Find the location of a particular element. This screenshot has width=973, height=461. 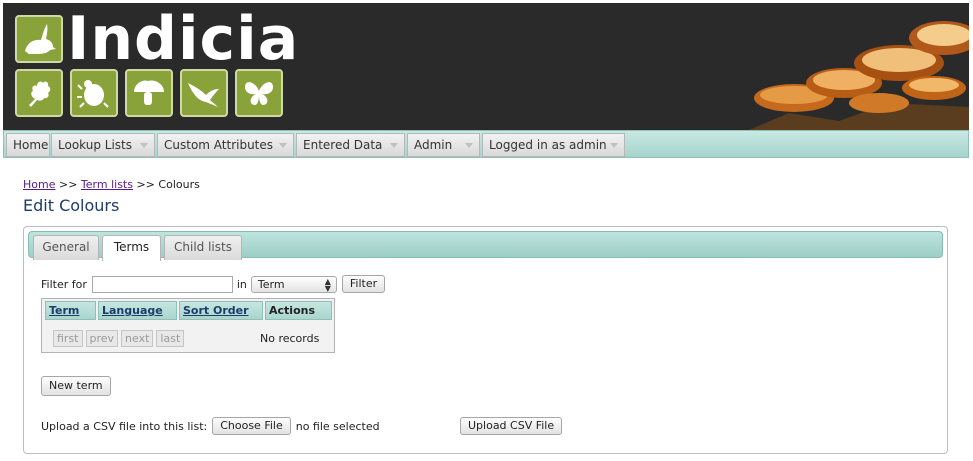

column-header-sort-order: Sort Order is located at coordinates (221, 310).